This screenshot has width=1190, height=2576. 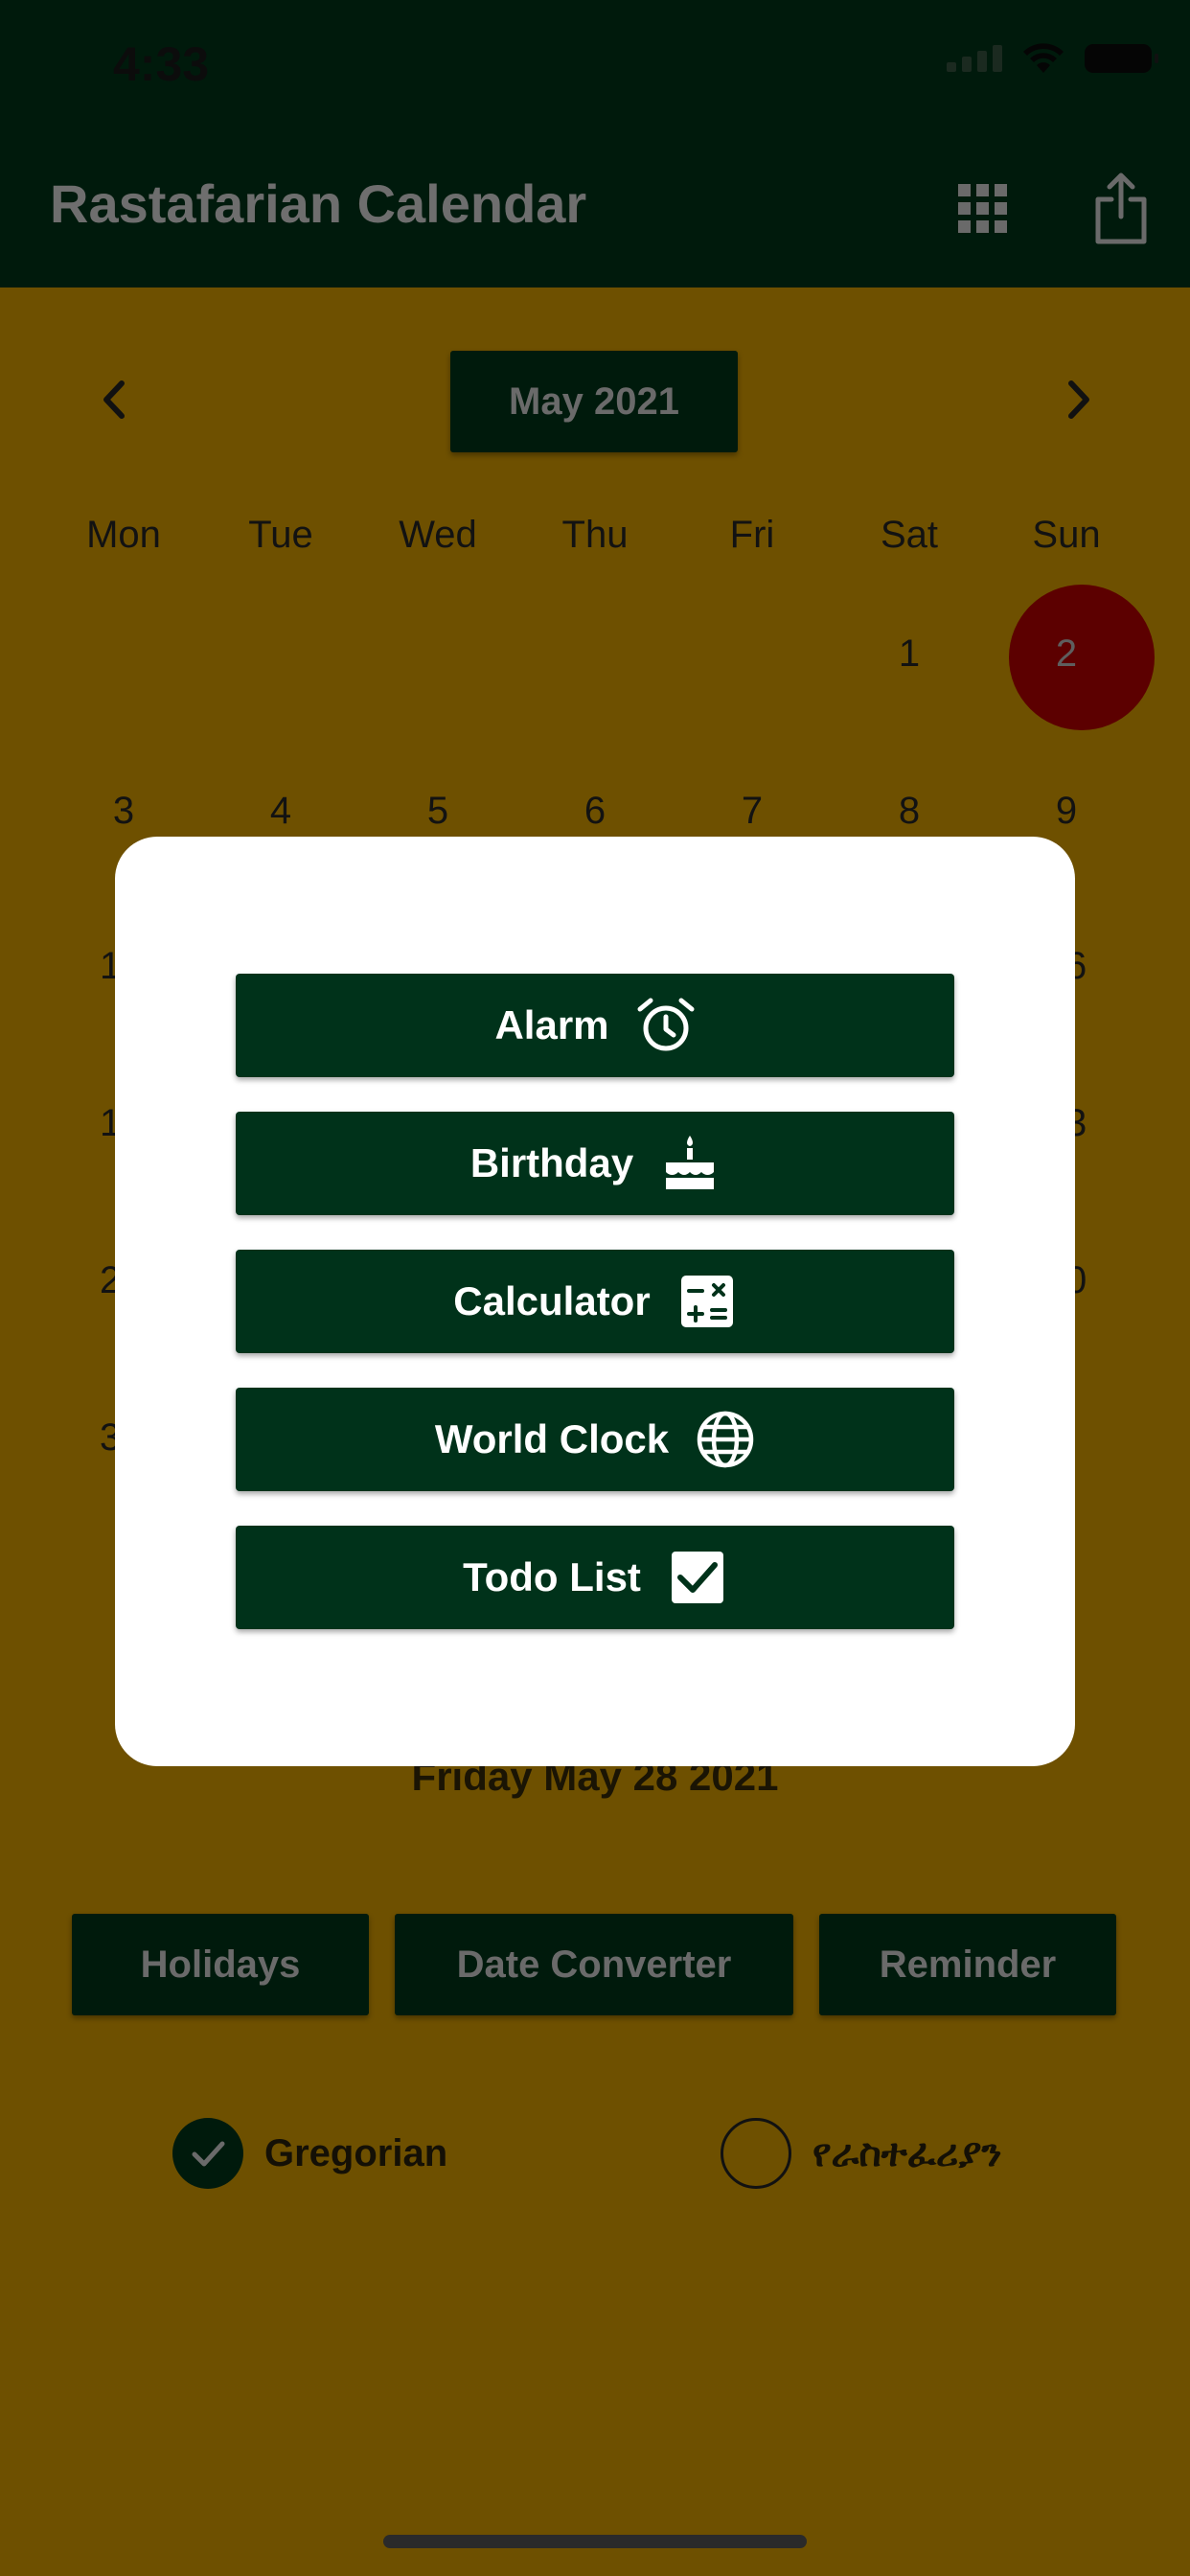 What do you see at coordinates (1067, 653) in the screenshot?
I see `calendar-day-number: 2` at bounding box center [1067, 653].